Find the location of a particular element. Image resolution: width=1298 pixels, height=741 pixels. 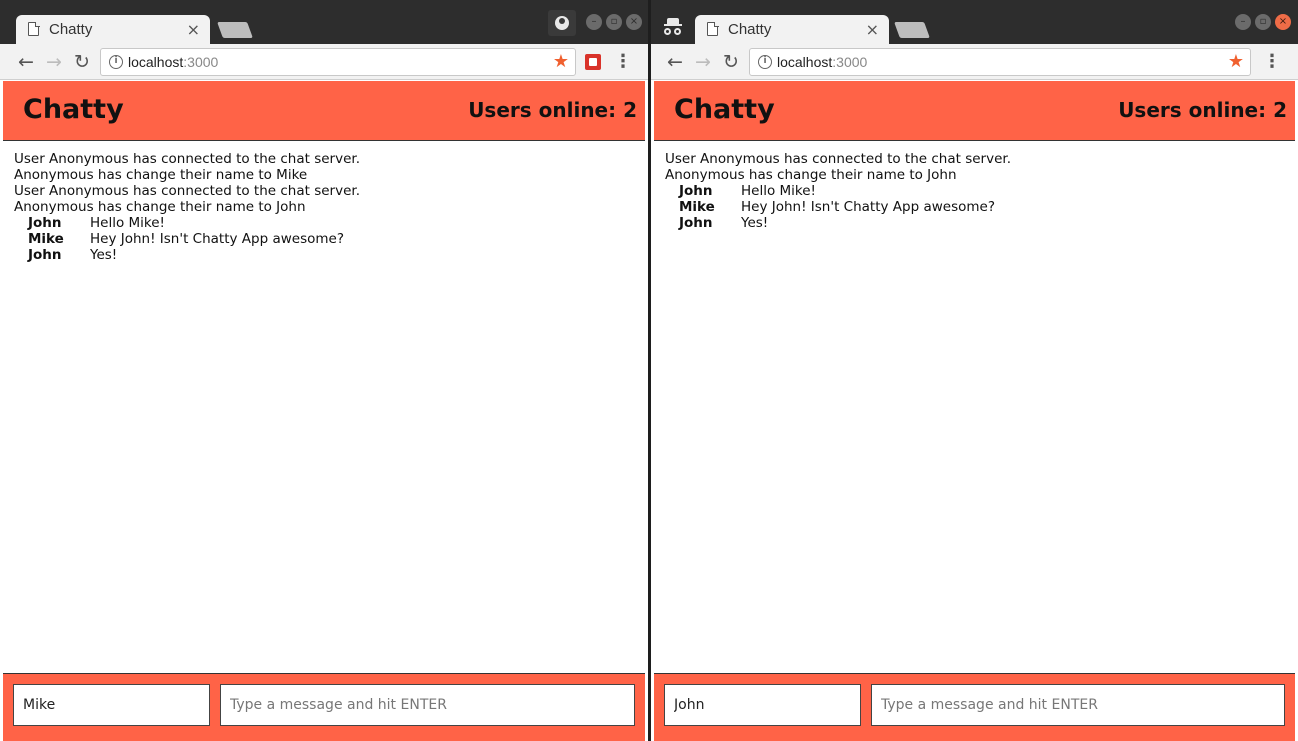

incognito-icon is located at coordinates (673, 27).